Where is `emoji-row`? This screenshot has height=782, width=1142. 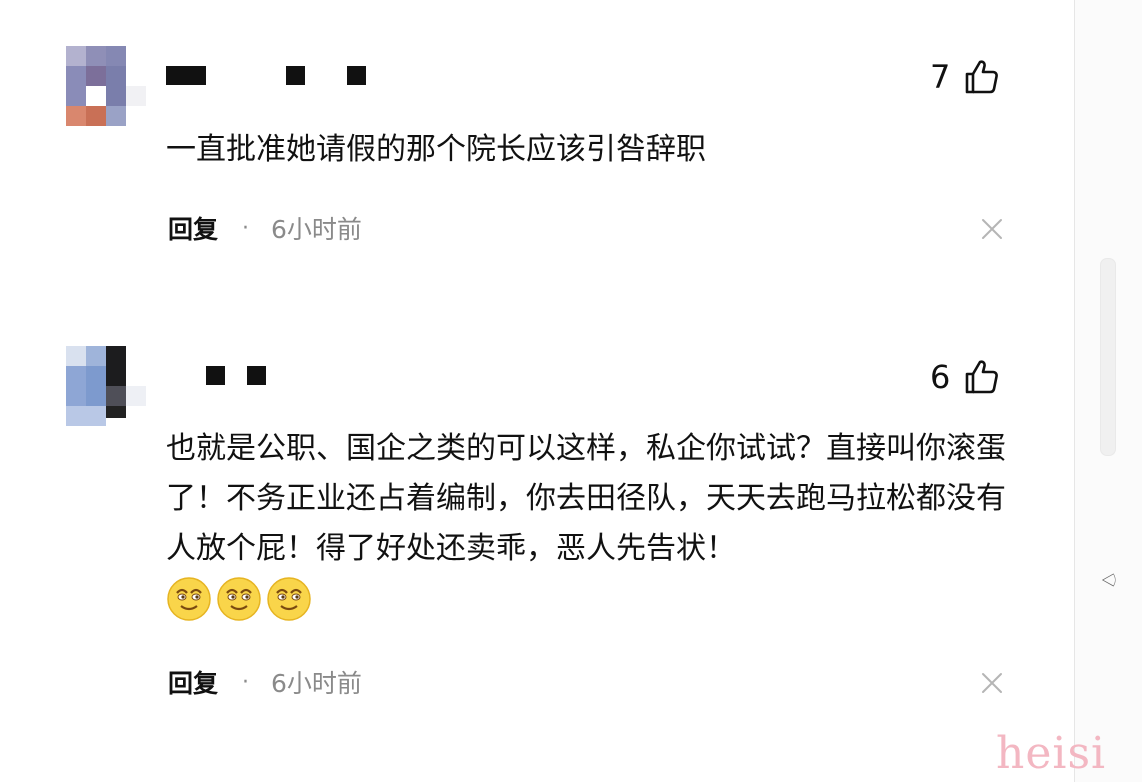 emoji-row is located at coordinates (596, 599).